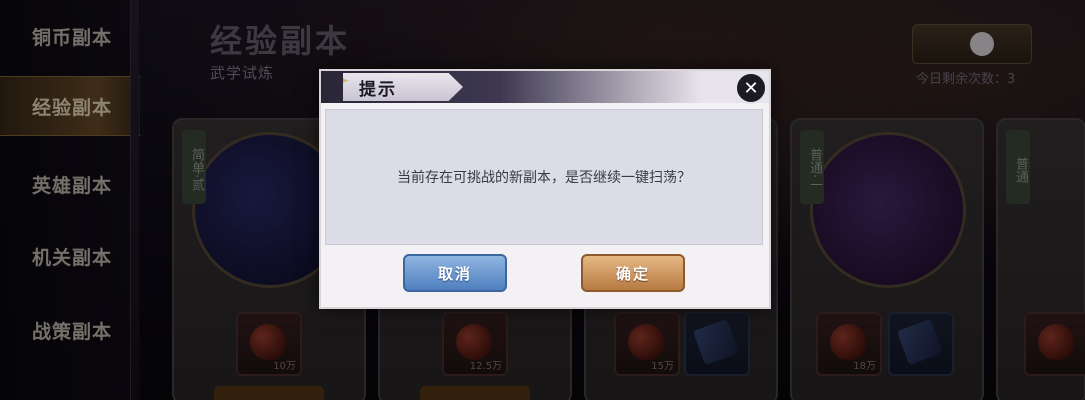  I want to click on dialog-title-plate: ✦ 提示, so click(403, 87).